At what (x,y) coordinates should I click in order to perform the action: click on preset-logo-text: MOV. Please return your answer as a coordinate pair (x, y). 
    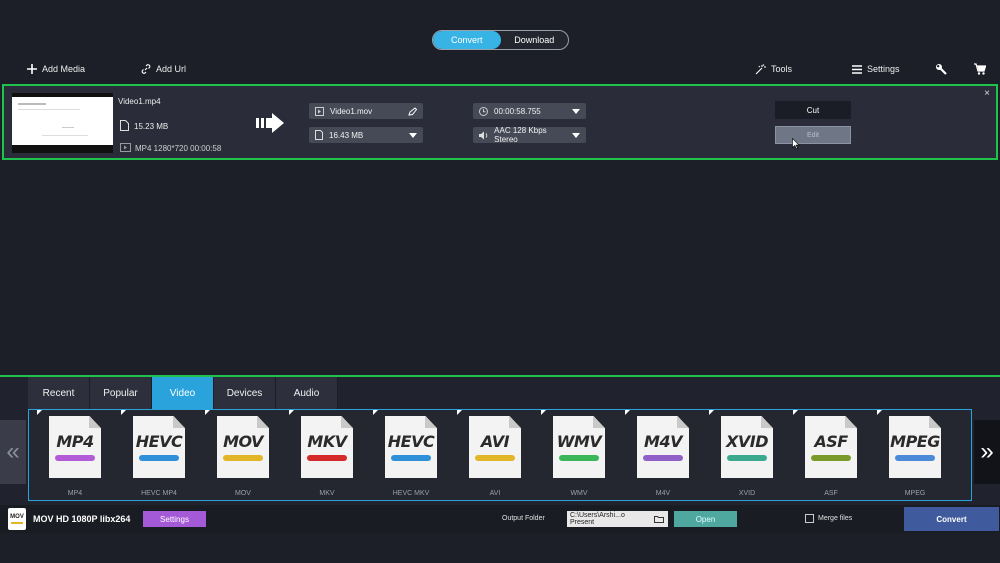
    Looking at the image, I should click on (17, 517).